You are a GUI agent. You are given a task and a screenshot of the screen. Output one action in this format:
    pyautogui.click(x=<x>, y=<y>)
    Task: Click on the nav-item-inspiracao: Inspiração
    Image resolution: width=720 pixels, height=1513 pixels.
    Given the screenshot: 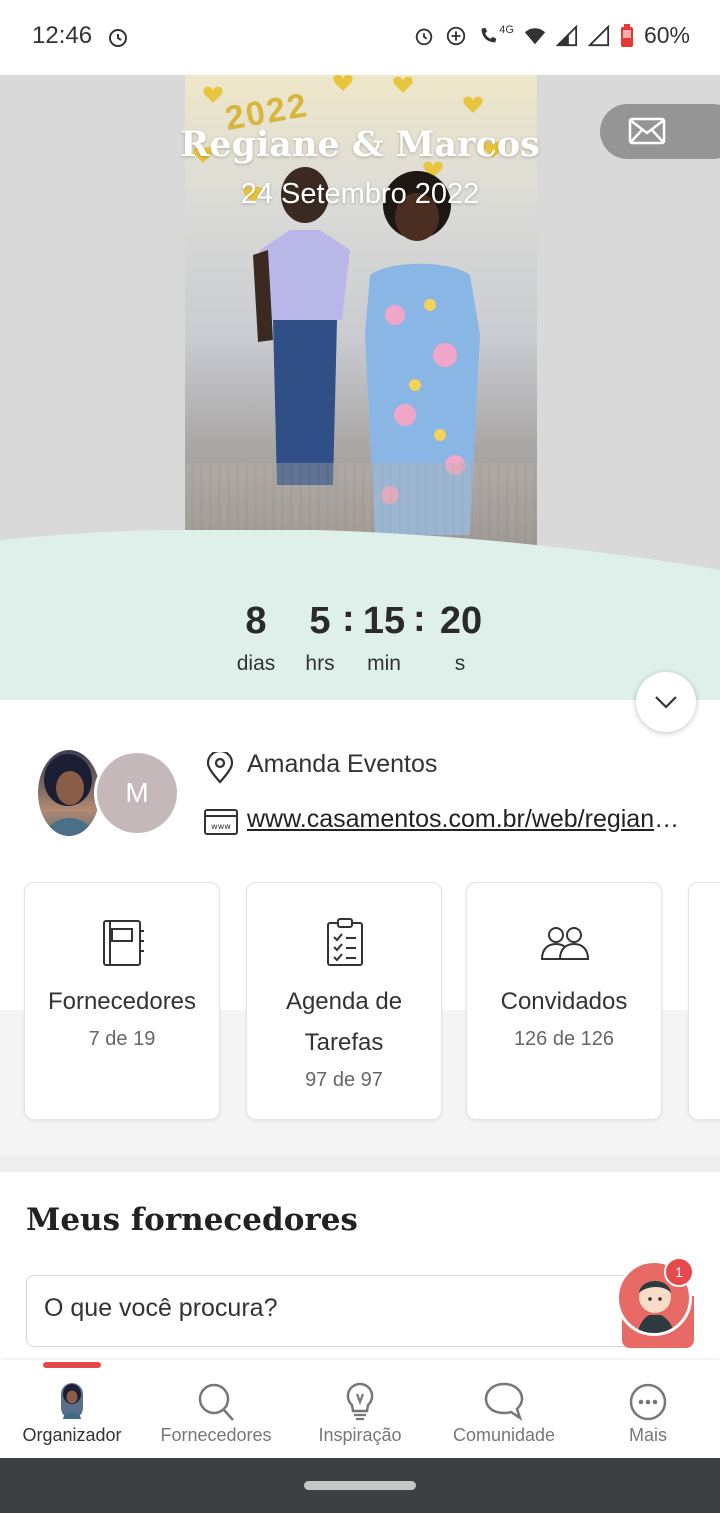 What is the action you would take?
    pyautogui.click(x=360, y=1413)
    